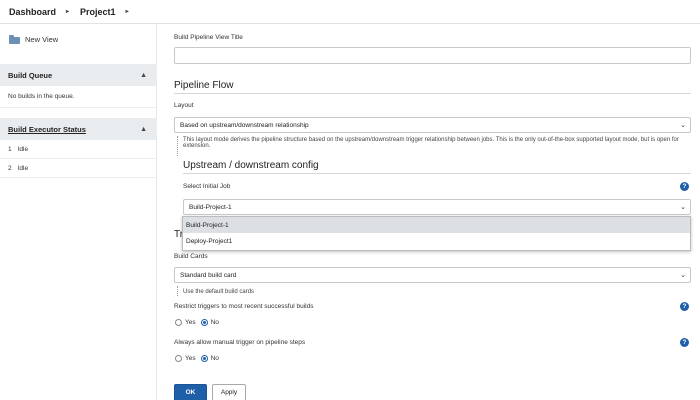 The width and height of the screenshot is (700, 400). I want to click on upstream-downstream-heading: Upstream / downstream config, so click(251, 165).